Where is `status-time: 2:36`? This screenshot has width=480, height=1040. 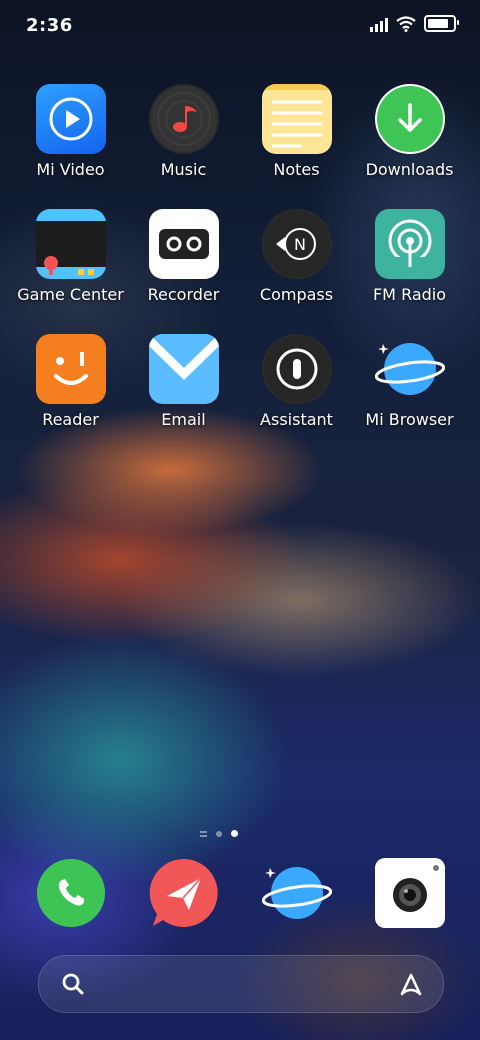
status-time: 2:36 is located at coordinates (49, 25).